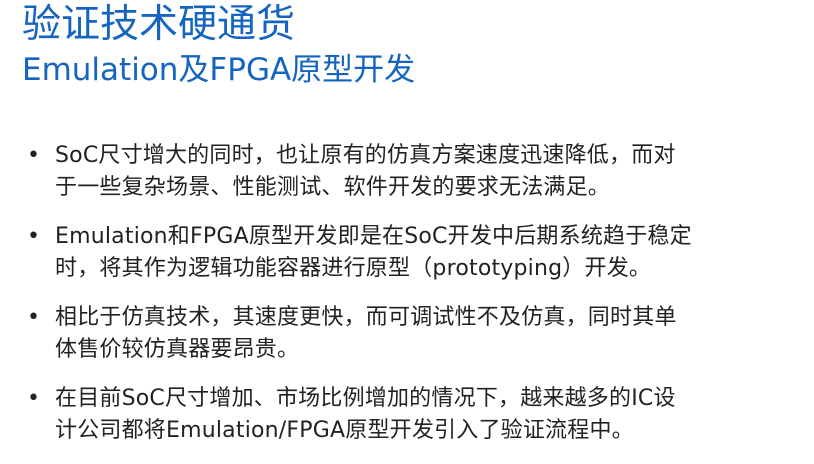 This screenshot has height=464, width=814. I want to click on bullet-text-line: 体售价较仿真器要昂贵。, so click(177, 349).